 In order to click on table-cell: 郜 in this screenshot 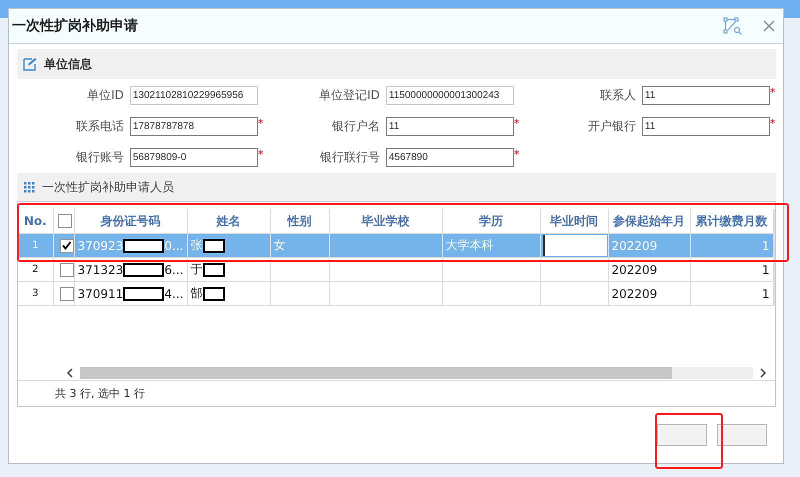, I will do `click(196, 293)`.